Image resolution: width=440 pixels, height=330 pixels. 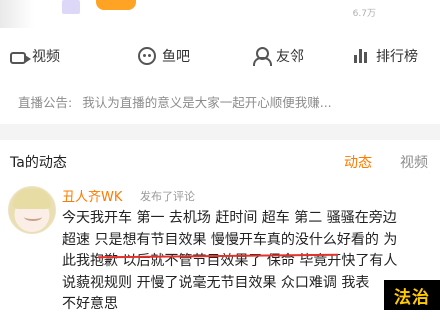 What do you see at coordinates (364, 14) in the screenshot?
I see `fans-count: 6.7万` at bounding box center [364, 14].